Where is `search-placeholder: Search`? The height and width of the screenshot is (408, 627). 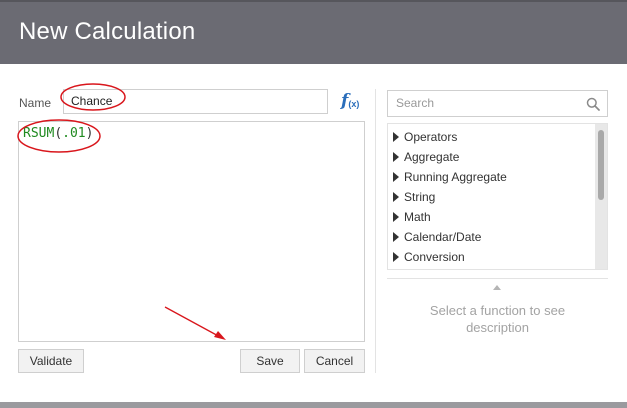
search-placeholder: Search is located at coordinates (415, 103).